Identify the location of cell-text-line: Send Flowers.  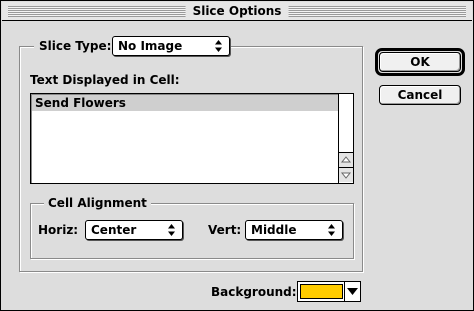
(185, 103).